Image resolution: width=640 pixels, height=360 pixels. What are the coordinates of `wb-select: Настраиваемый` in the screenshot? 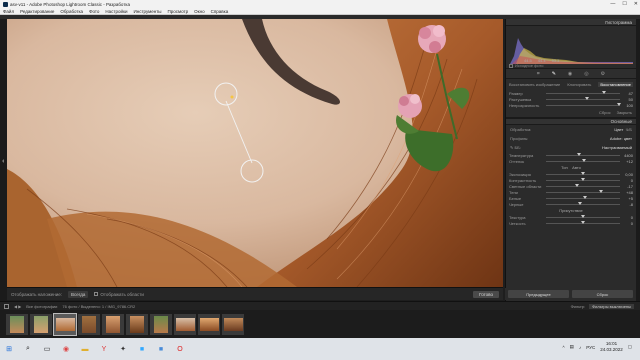 It's located at (617, 147).